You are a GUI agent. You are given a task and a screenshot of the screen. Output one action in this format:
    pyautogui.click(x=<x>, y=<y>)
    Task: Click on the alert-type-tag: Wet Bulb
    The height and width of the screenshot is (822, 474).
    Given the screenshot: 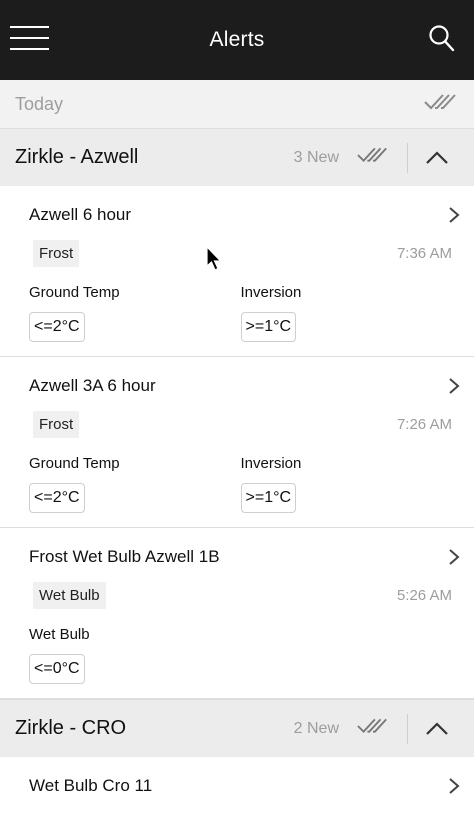 What is the action you would take?
    pyautogui.click(x=69, y=595)
    